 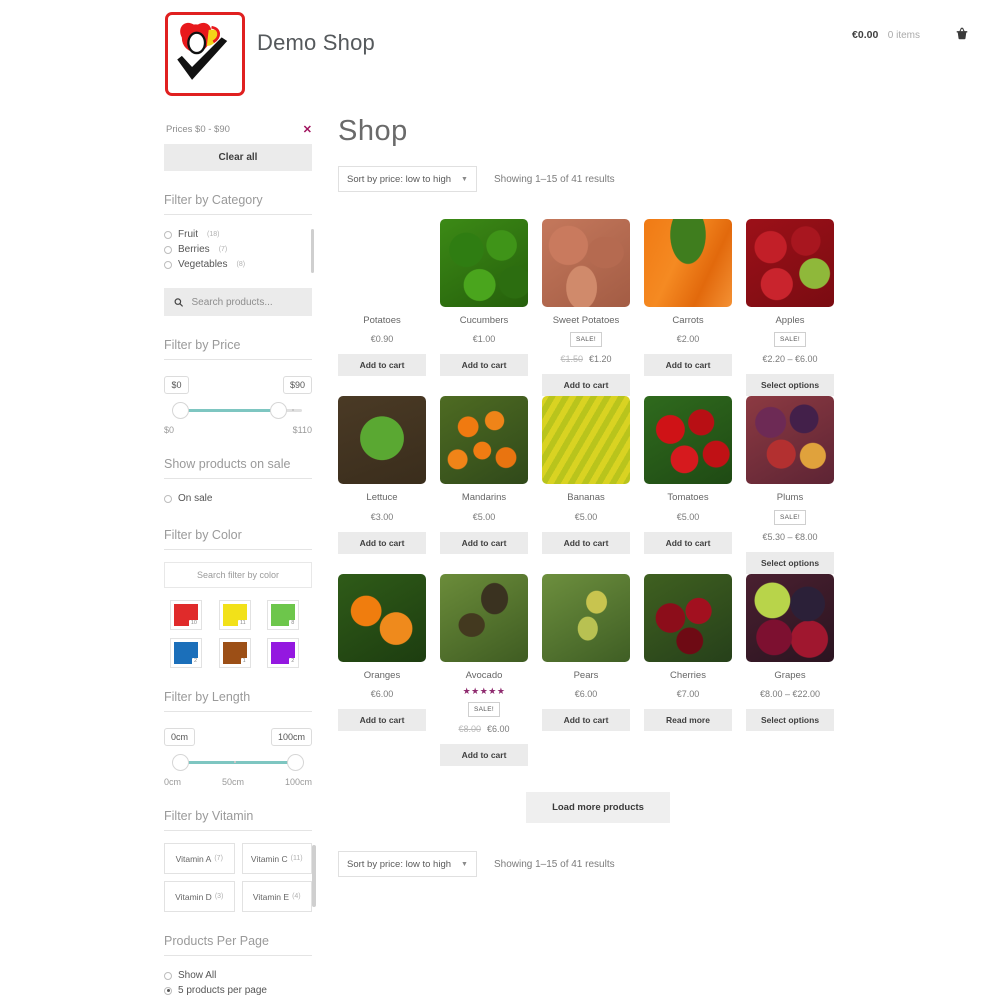 I want to click on color-search-box, so click(x=238, y=575).